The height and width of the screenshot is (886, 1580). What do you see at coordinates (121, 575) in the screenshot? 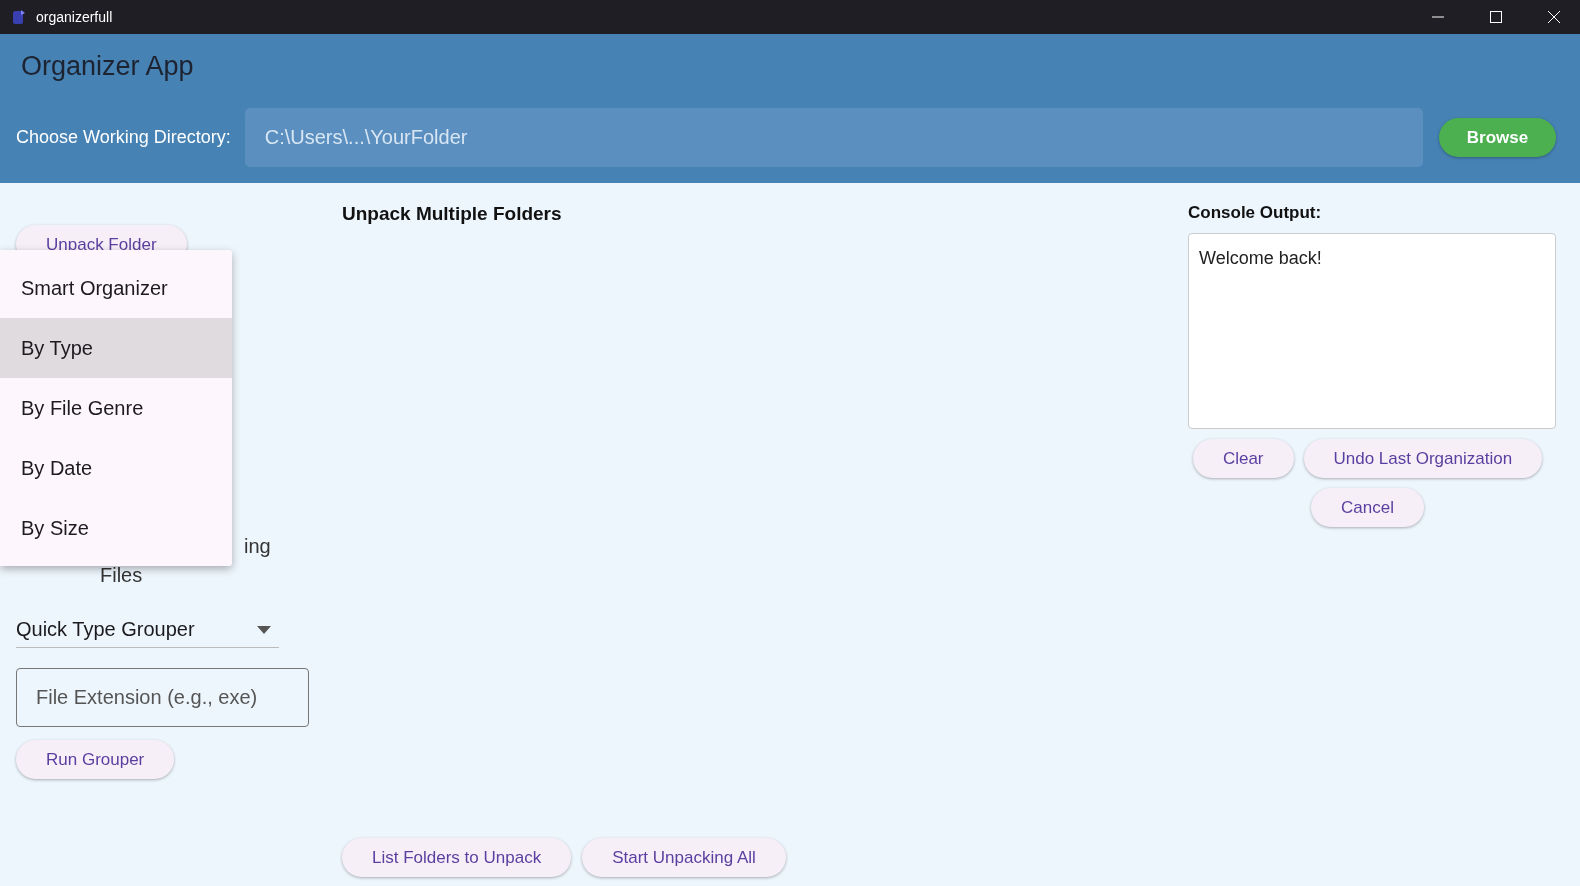
I see `partly-hidden-text: Files` at bounding box center [121, 575].